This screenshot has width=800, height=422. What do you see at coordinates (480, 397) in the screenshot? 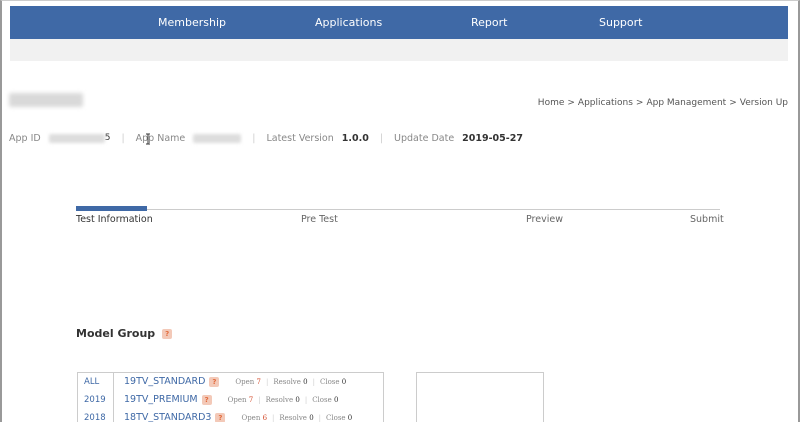
I see `model-detail-panel` at bounding box center [480, 397].